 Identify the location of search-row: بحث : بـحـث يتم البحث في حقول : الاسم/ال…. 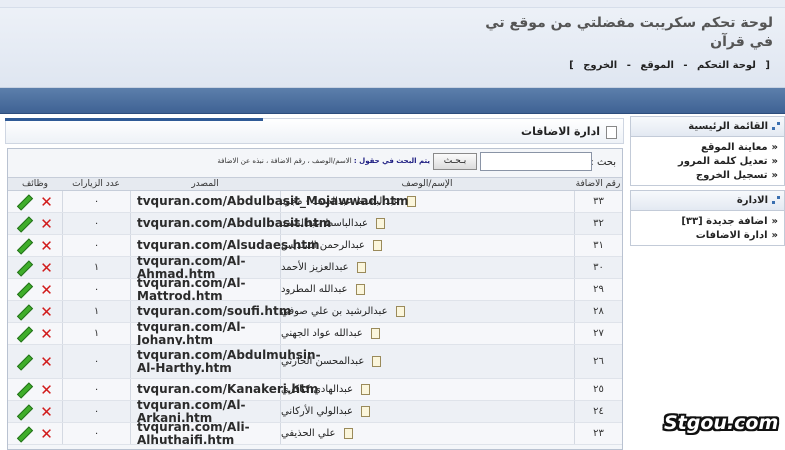
(315, 163).